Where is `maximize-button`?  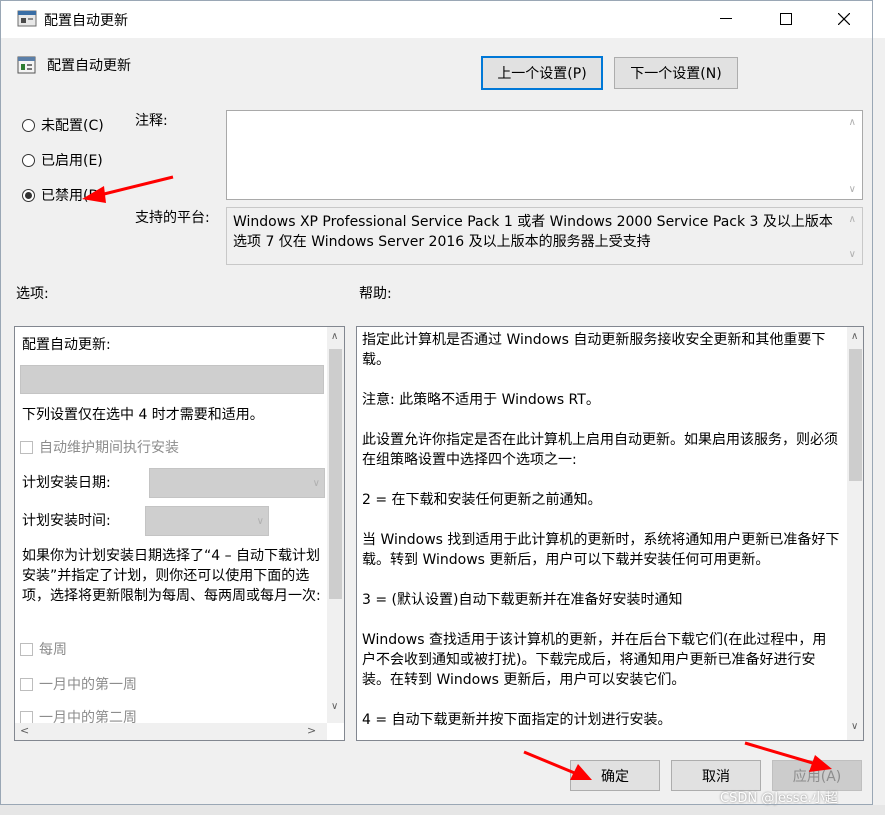
maximize-button is located at coordinates (786, 19).